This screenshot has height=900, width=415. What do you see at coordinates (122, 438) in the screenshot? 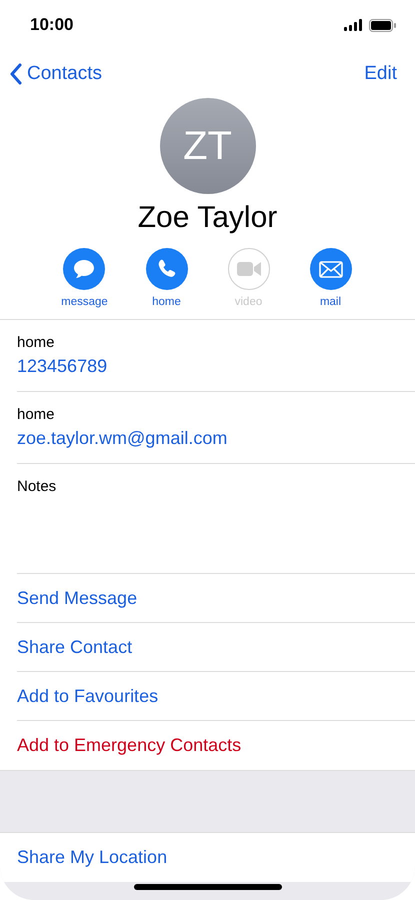
I see `field-value: zoe.taylor.wm@gmail.com` at bounding box center [122, 438].